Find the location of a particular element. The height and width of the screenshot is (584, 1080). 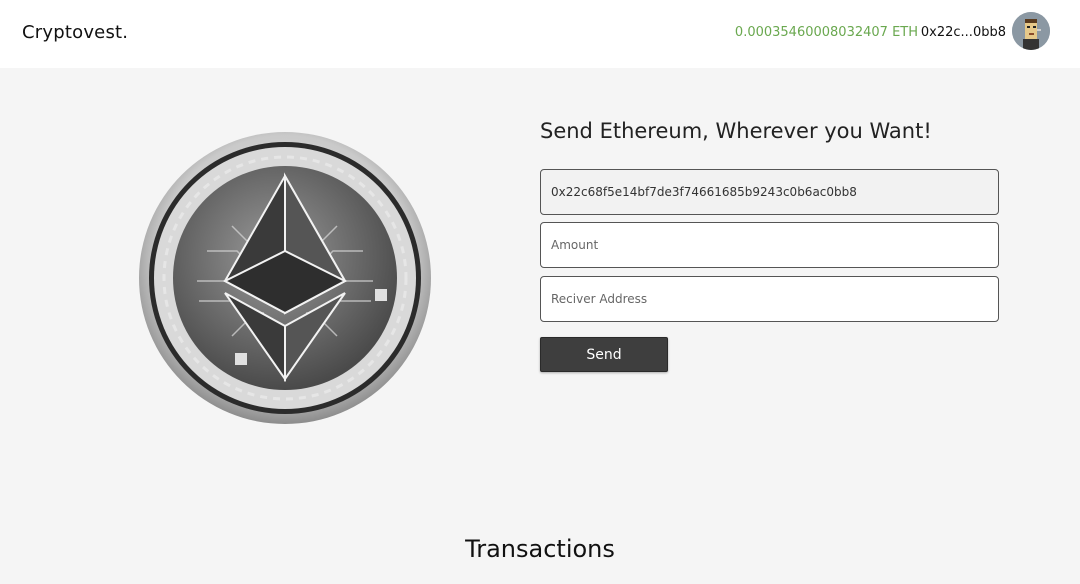

send-button: Send is located at coordinates (604, 354).